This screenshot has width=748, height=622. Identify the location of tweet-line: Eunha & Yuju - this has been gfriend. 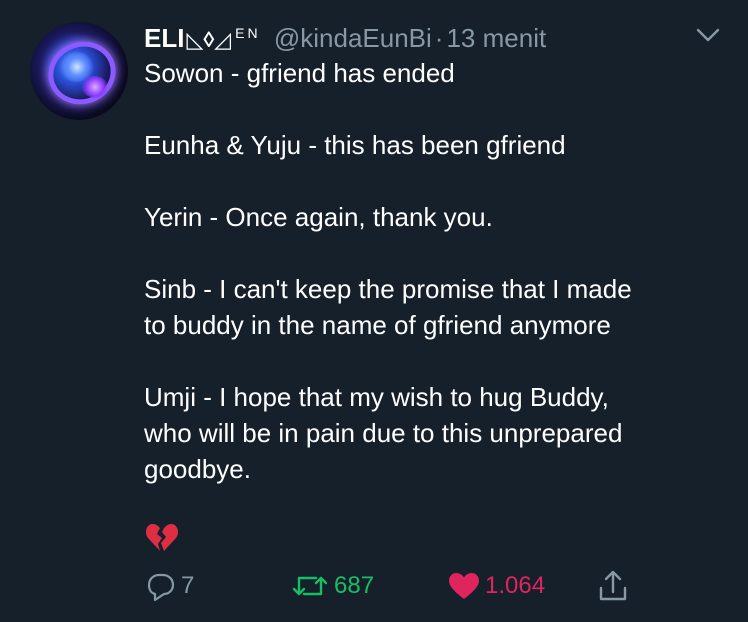
(355, 145).